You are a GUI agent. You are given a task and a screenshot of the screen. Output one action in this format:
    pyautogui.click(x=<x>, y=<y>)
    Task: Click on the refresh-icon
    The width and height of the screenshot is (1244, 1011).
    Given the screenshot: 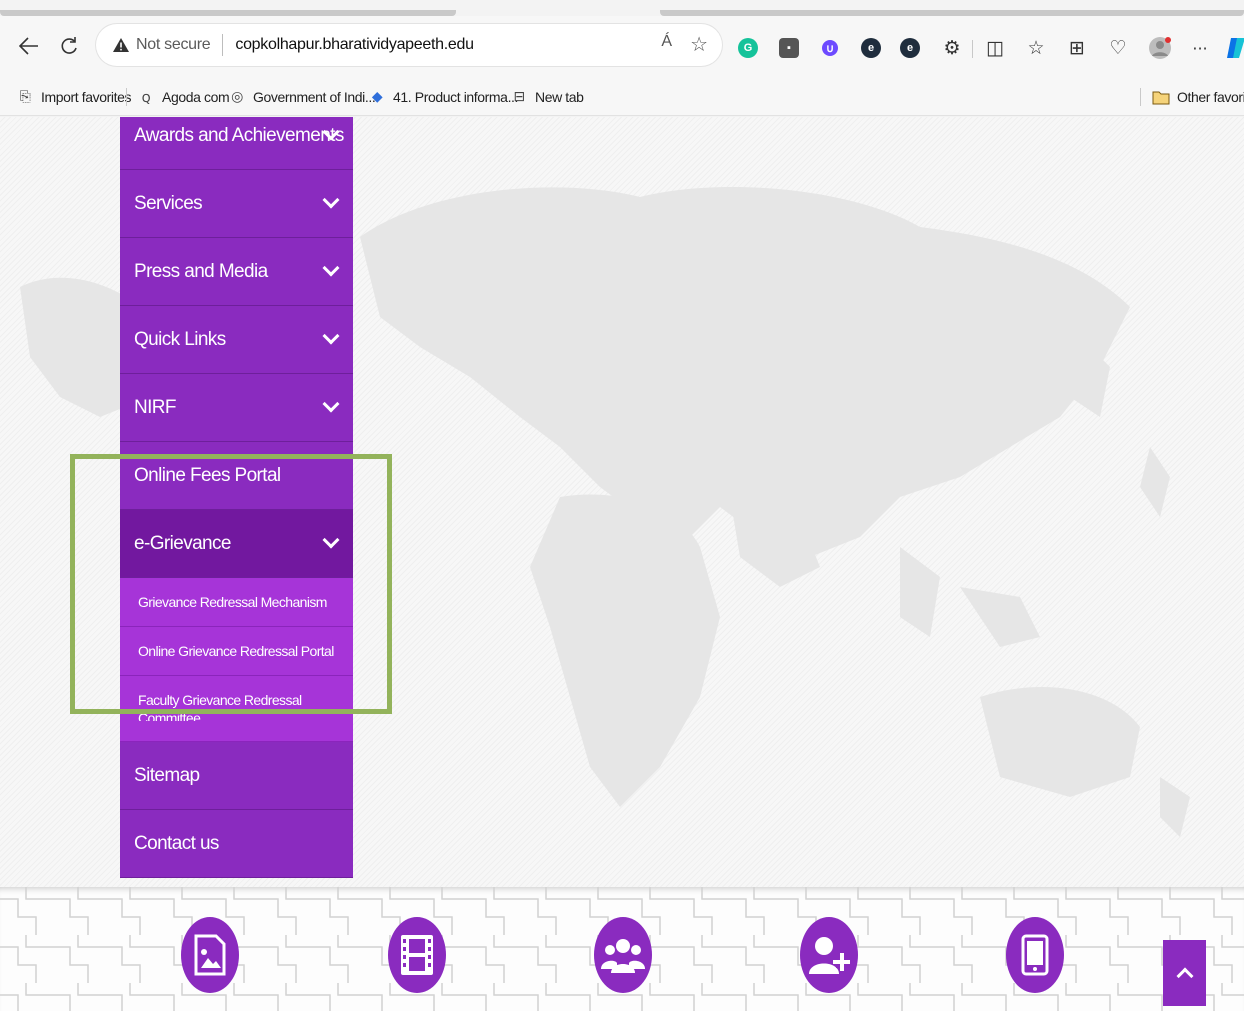 What is the action you would take?
    pyautogui.click(x=69, y=45)
    